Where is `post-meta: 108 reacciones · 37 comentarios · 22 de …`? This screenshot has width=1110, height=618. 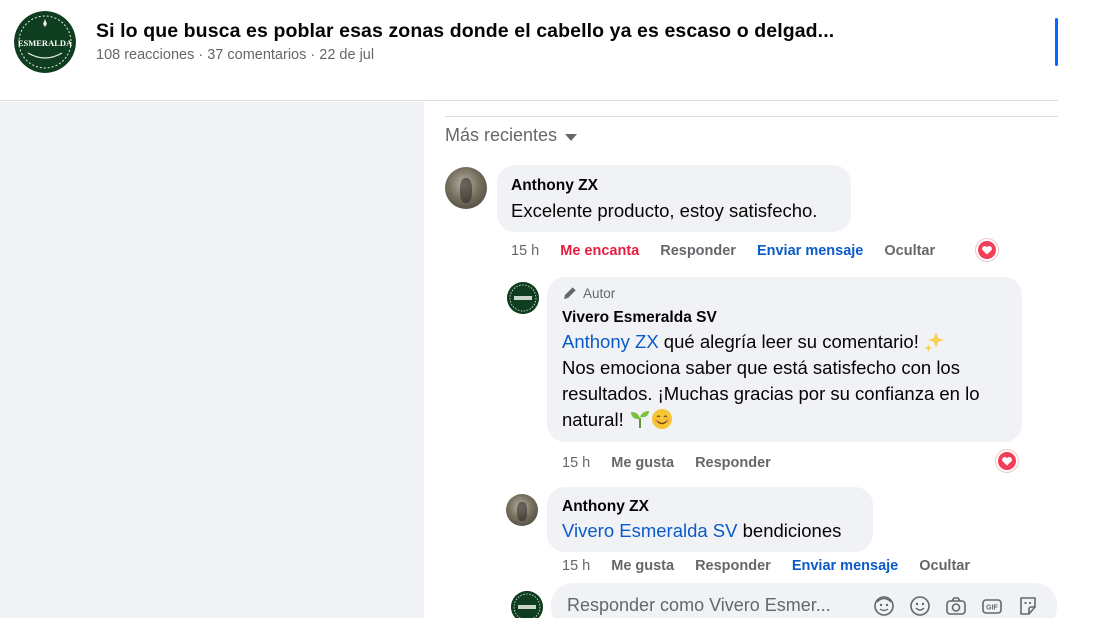 post-meta: 108 reacciones · 37 comentarios · 22 de … is located at coordinates (235, 55).